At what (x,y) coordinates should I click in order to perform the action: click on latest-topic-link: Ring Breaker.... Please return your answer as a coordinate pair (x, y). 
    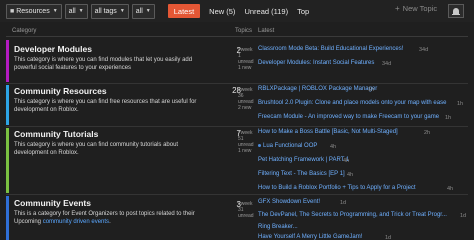
    Looking at the image, I should click on (278, 227).